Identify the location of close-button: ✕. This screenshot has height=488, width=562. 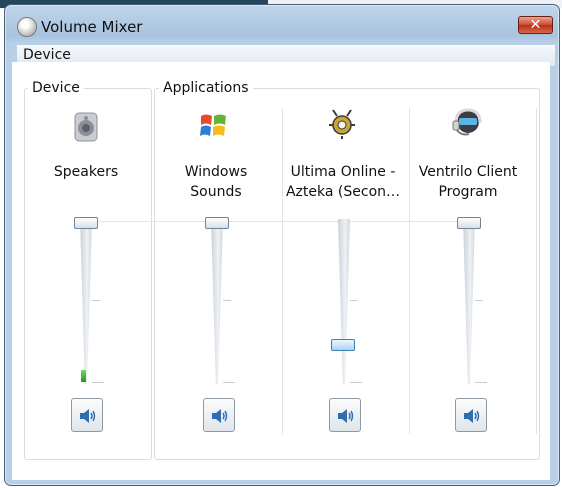
(535, 25).